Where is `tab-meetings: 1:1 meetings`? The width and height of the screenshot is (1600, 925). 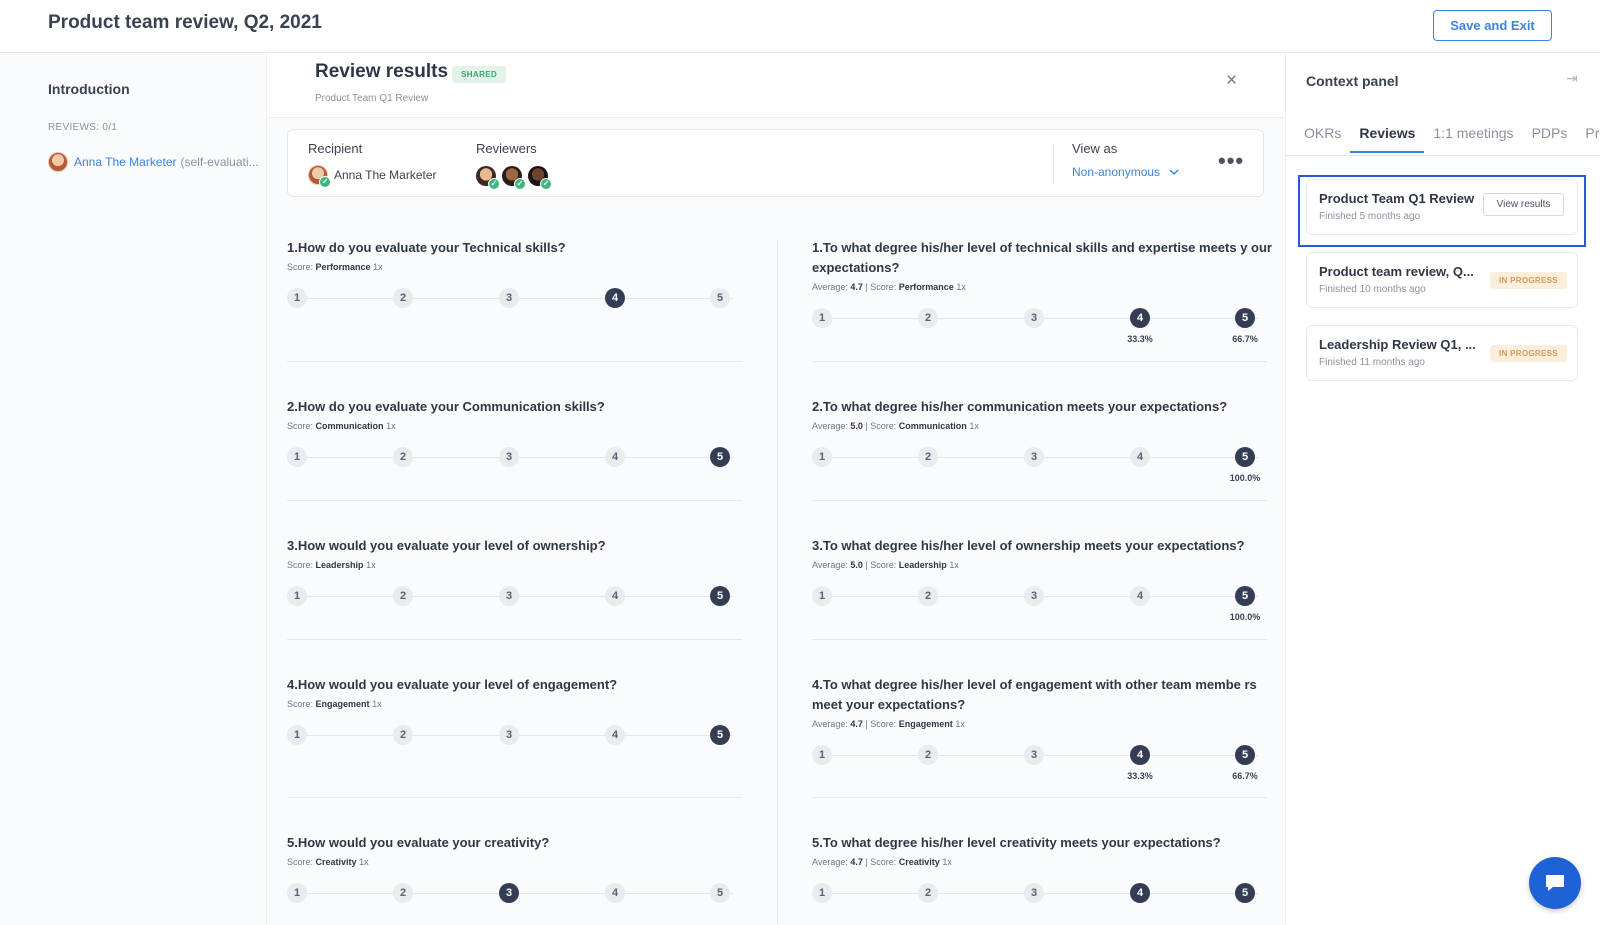 tab-meetings: 1:1 meetings is located at coordinates (1473, 135).